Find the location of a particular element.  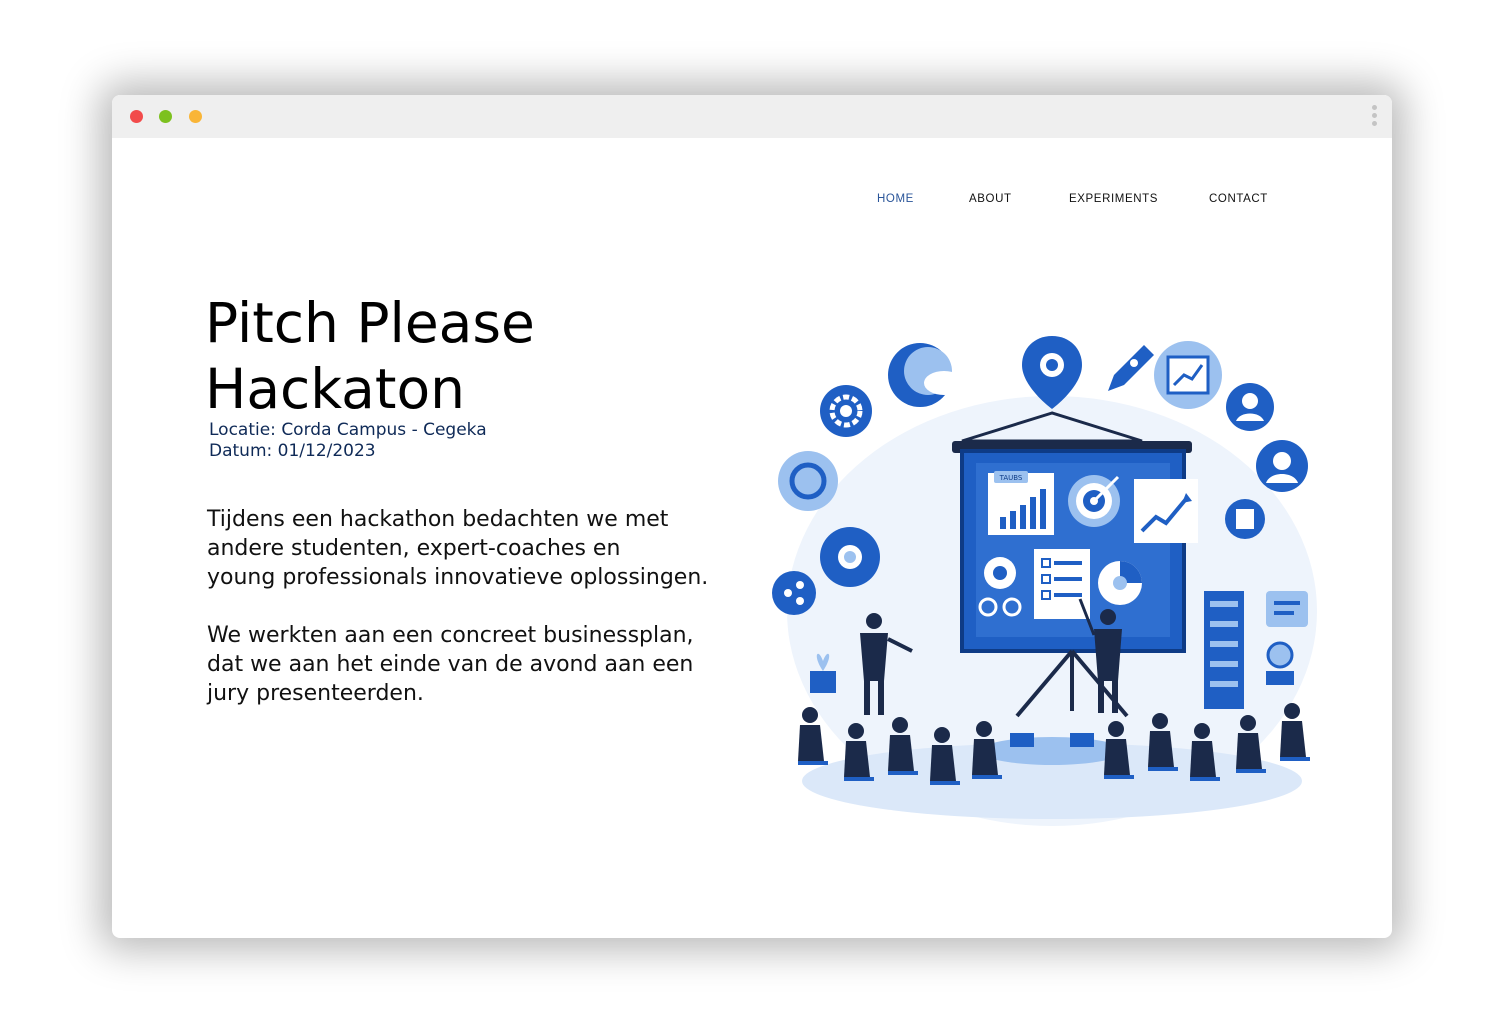

close-window-button is located at coordinates (136, 116).